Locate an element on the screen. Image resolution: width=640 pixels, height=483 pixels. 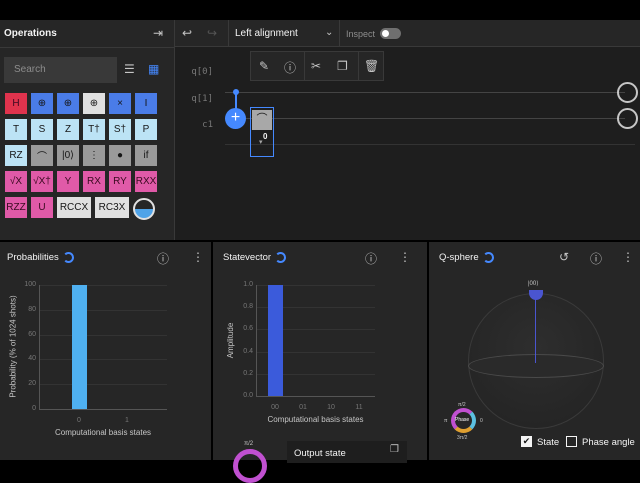
undo-icon: ↩ is located at coordinates (187, 33).